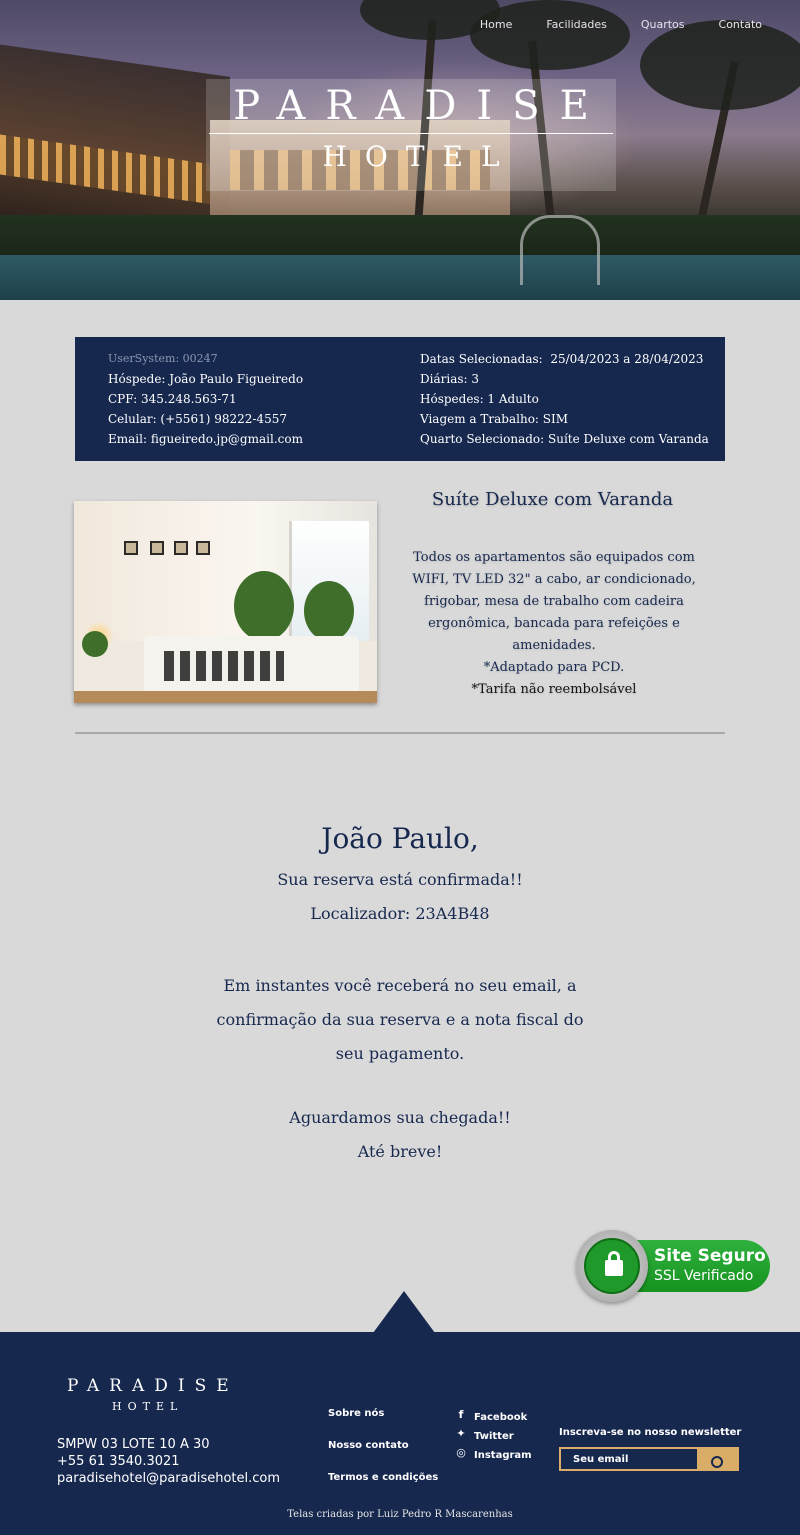  Describe the element at coordinates (663, 24) in the screenshot. I see `nav-quartos: Quartos` at that location.